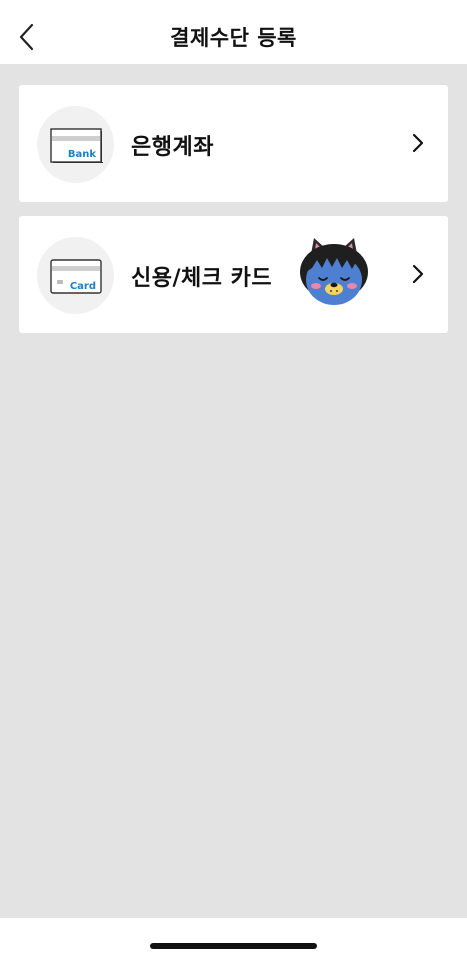  I want to click on bank-icon-circle: Bank, so click(75, 144).